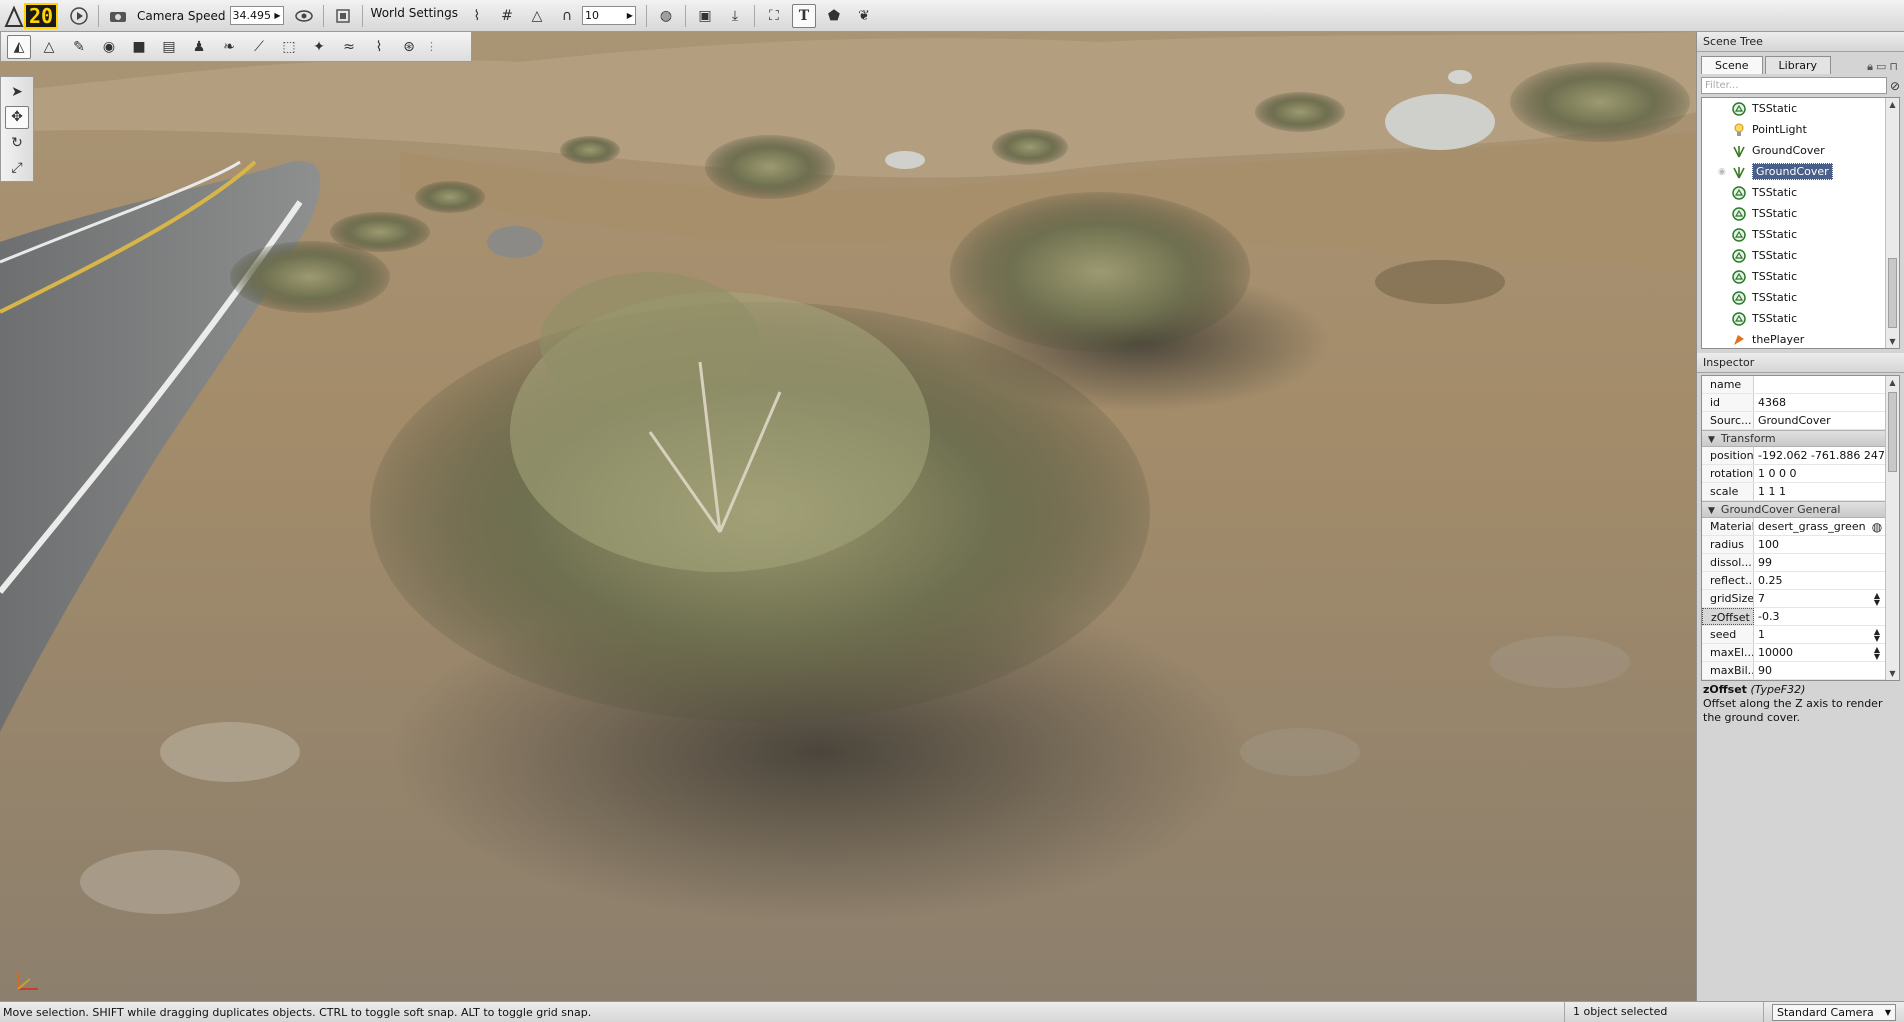 This screenshot has height=1022, width=1904. Describe the element at coordinates (79, 47) in the screenshot. I see `terrain-painter-icon: ✎` at that location.